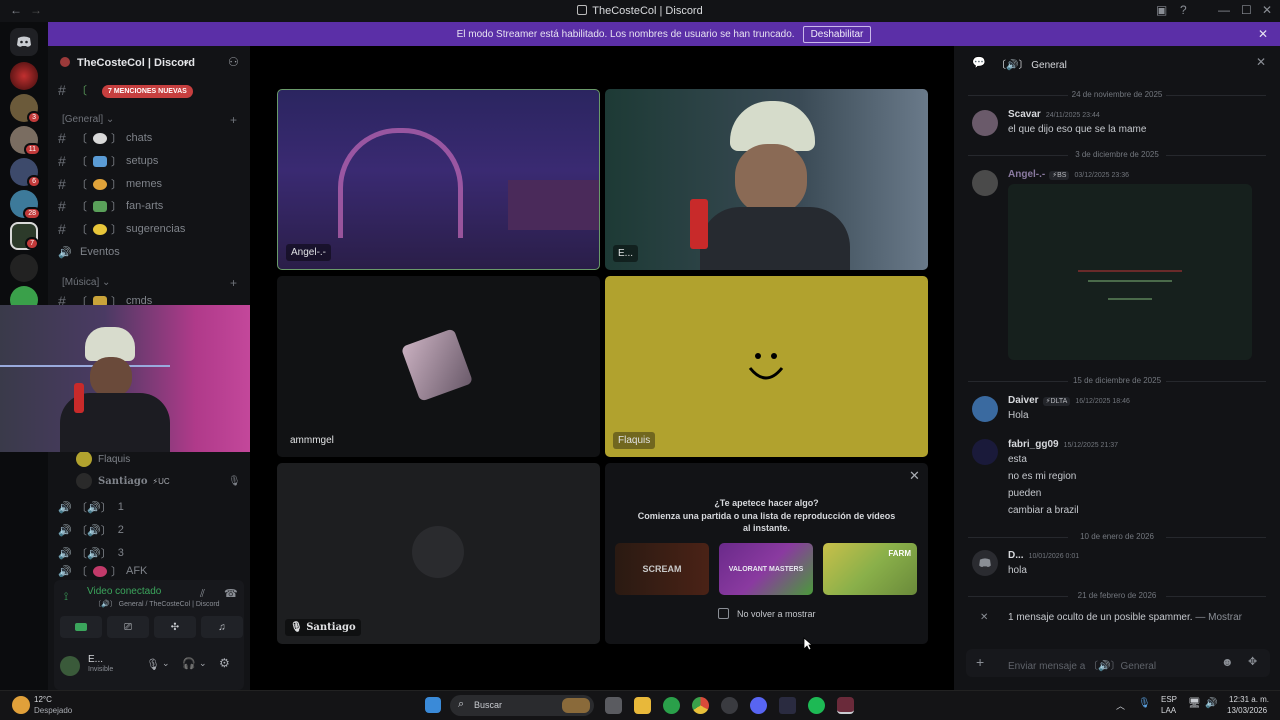 Image resolution: width=1280 pixels, height=720 pixels. Describe the element at coordinates (150, 571) in the screenshot. I see `voice-channel-afk: 🔊 〔 〕 AFK` at that location.